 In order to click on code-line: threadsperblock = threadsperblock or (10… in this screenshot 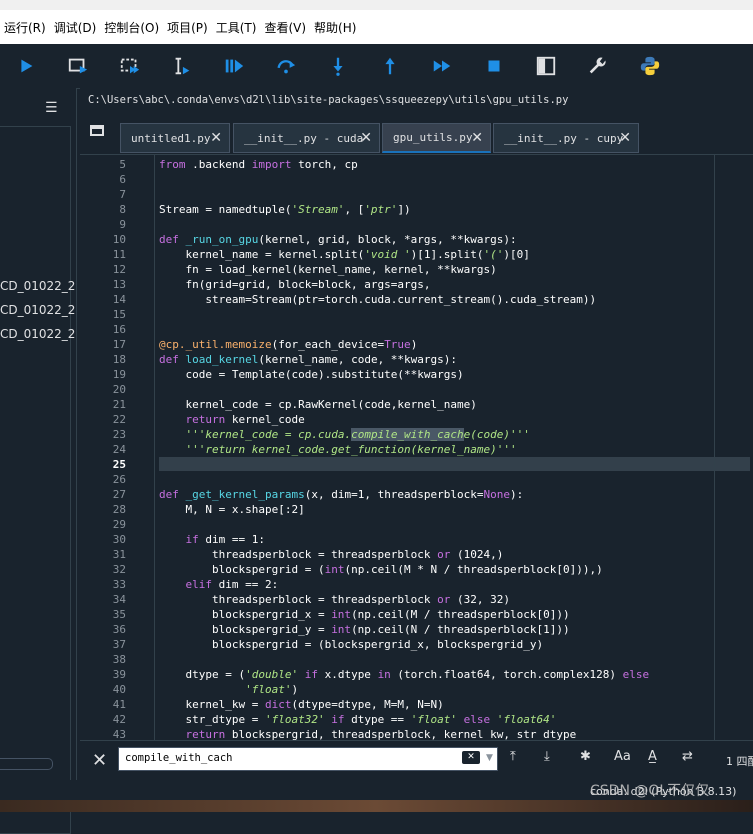, I will do `click(331, 554)`.